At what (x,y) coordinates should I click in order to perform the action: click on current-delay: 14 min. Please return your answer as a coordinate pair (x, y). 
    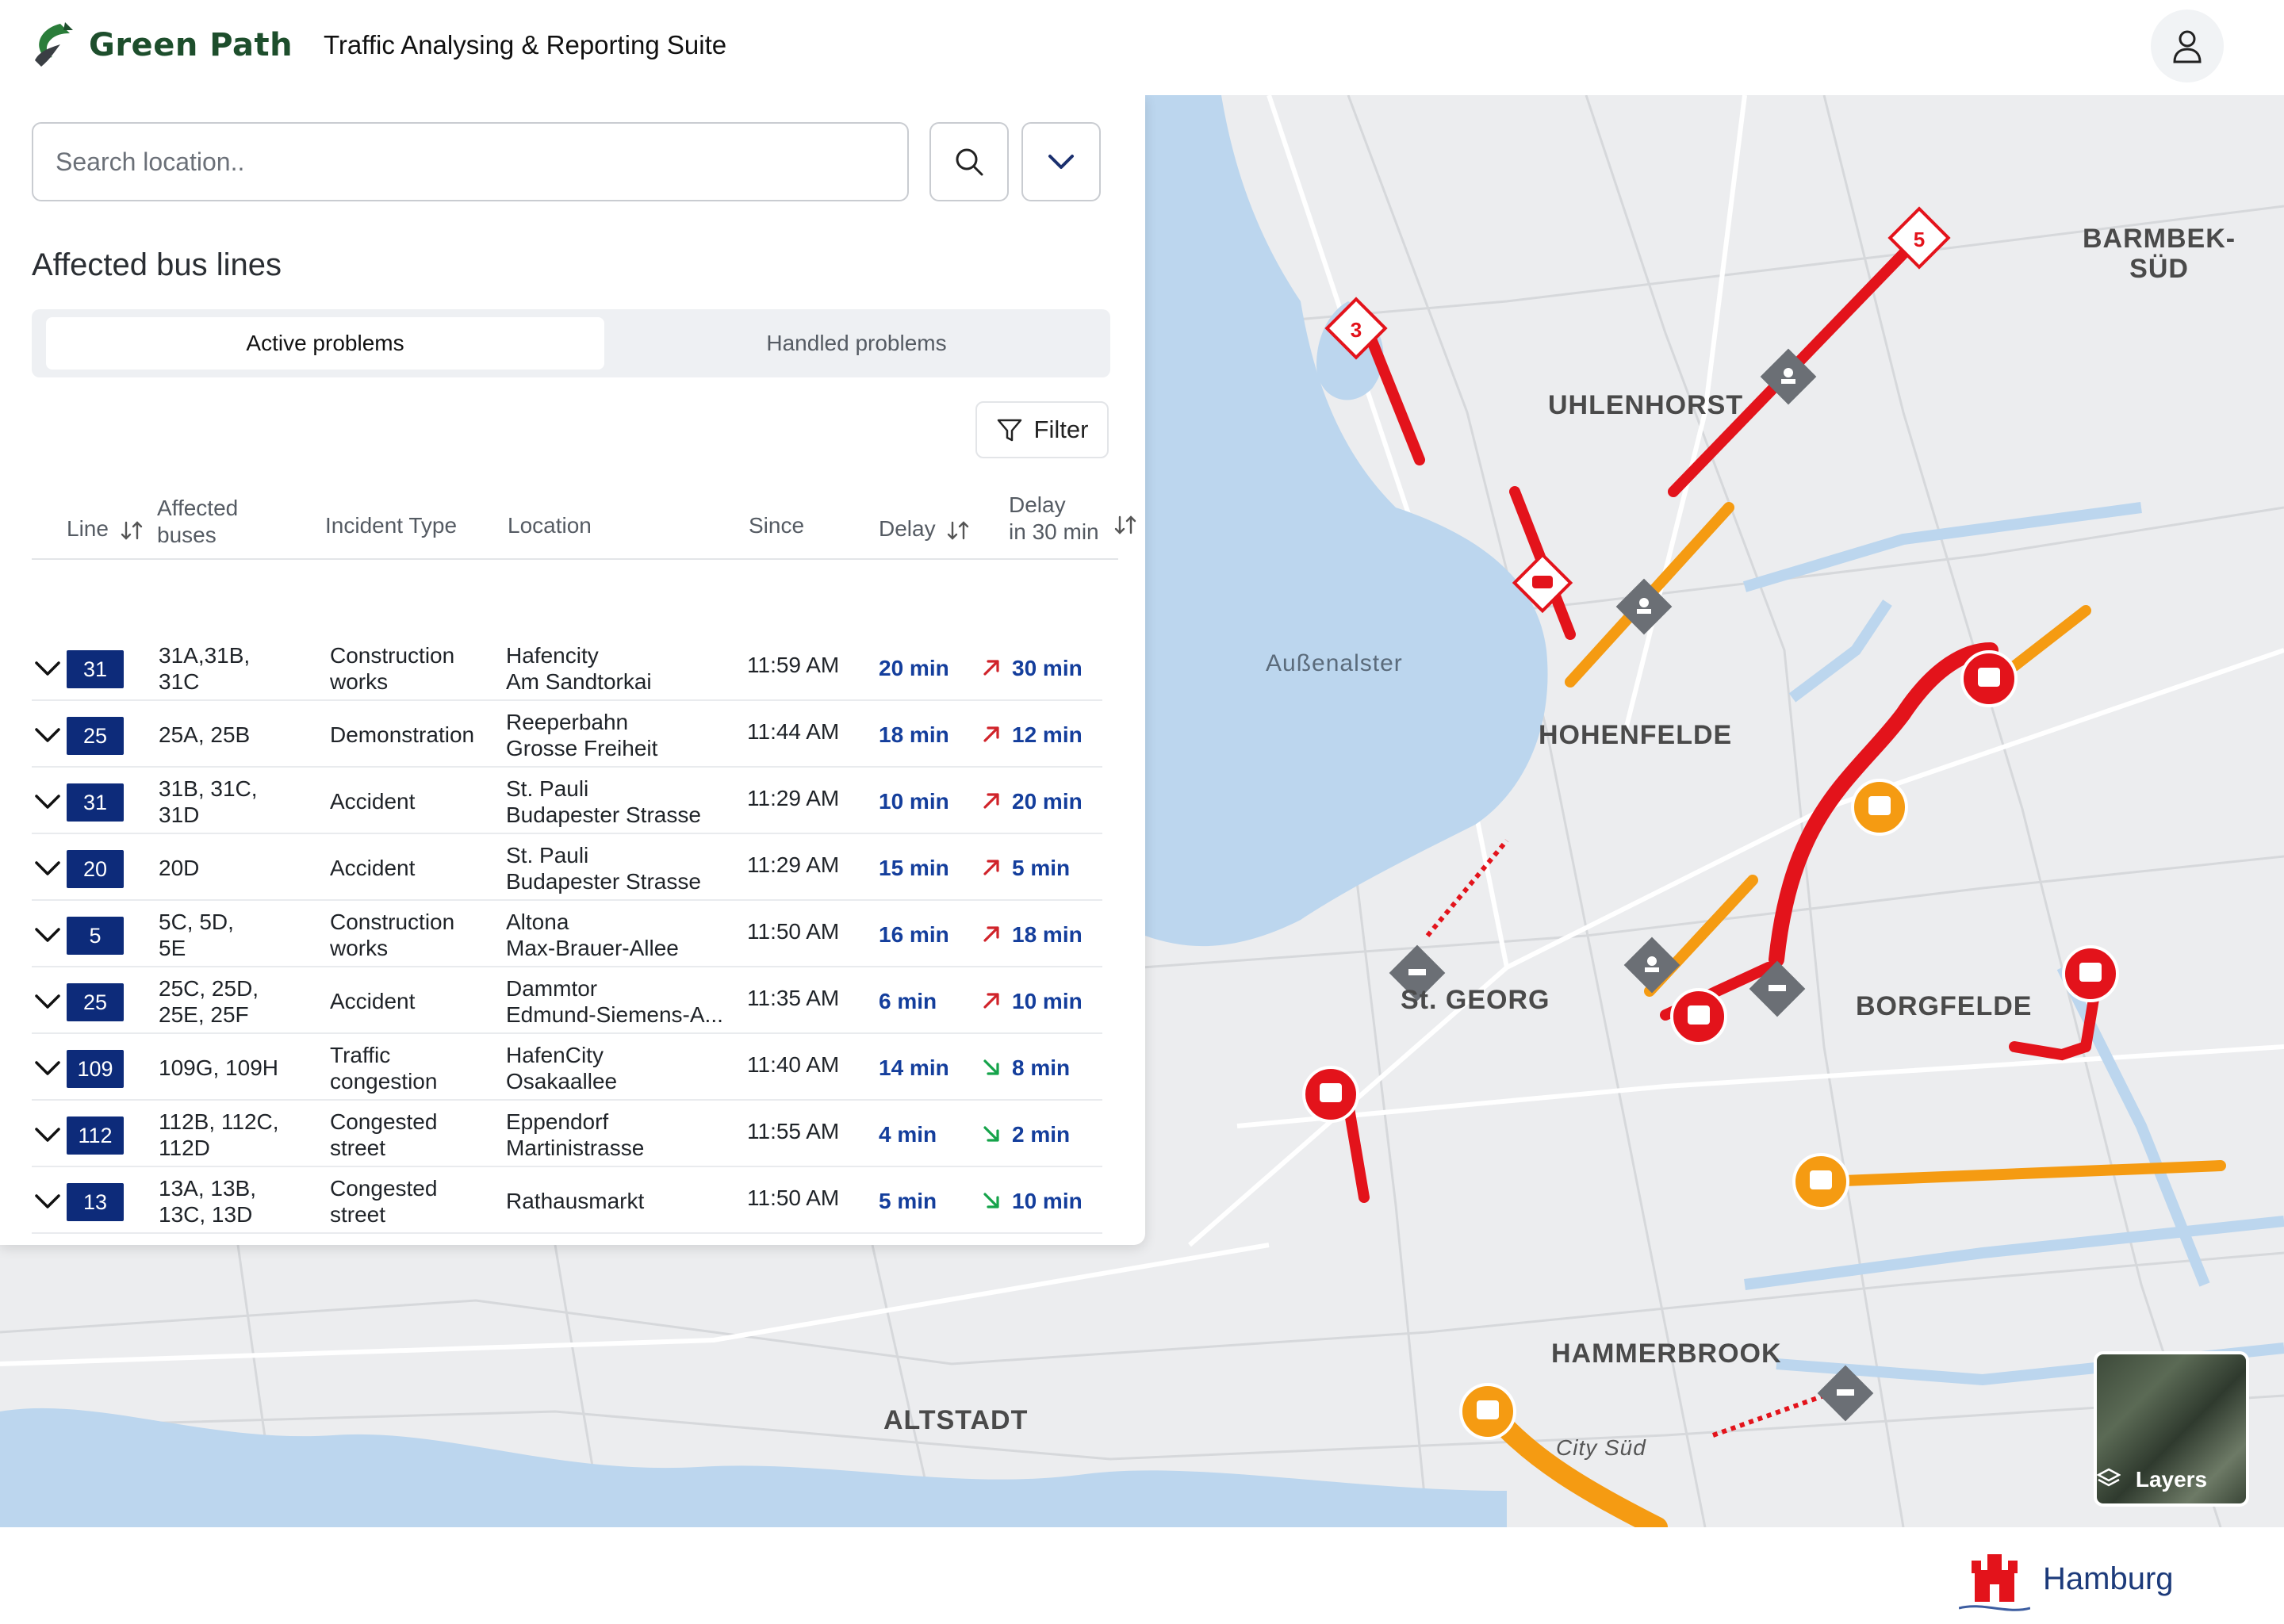
    Looking at the image, I should click on (914, 1067).